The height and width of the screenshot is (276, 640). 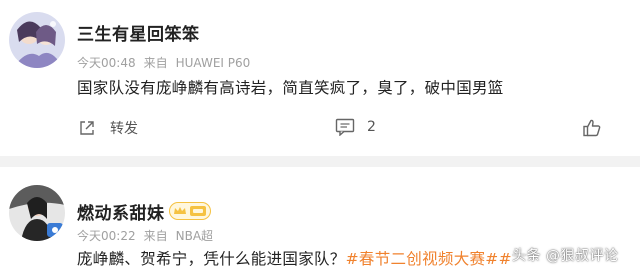 What do you see at coordinates (138, 32) in the screenshot?
I see `username: 三生有星回笨笨` at bounding box center [138, 32].